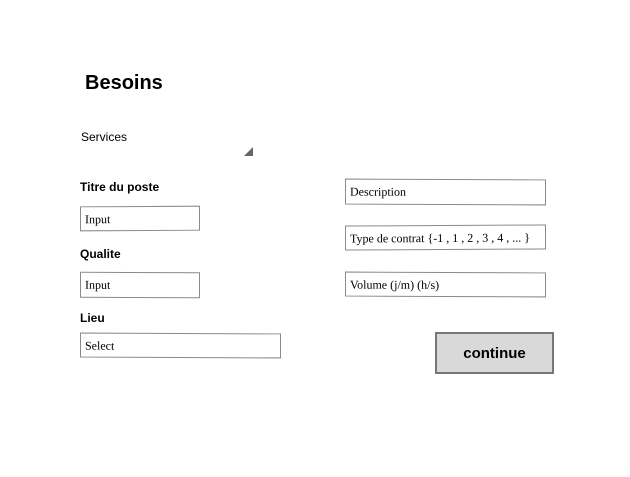  What do you see at coordinates (140, 218) in the screenshot?
I see `titre-du-poste-input: Input` at bounding box center [140, 218].